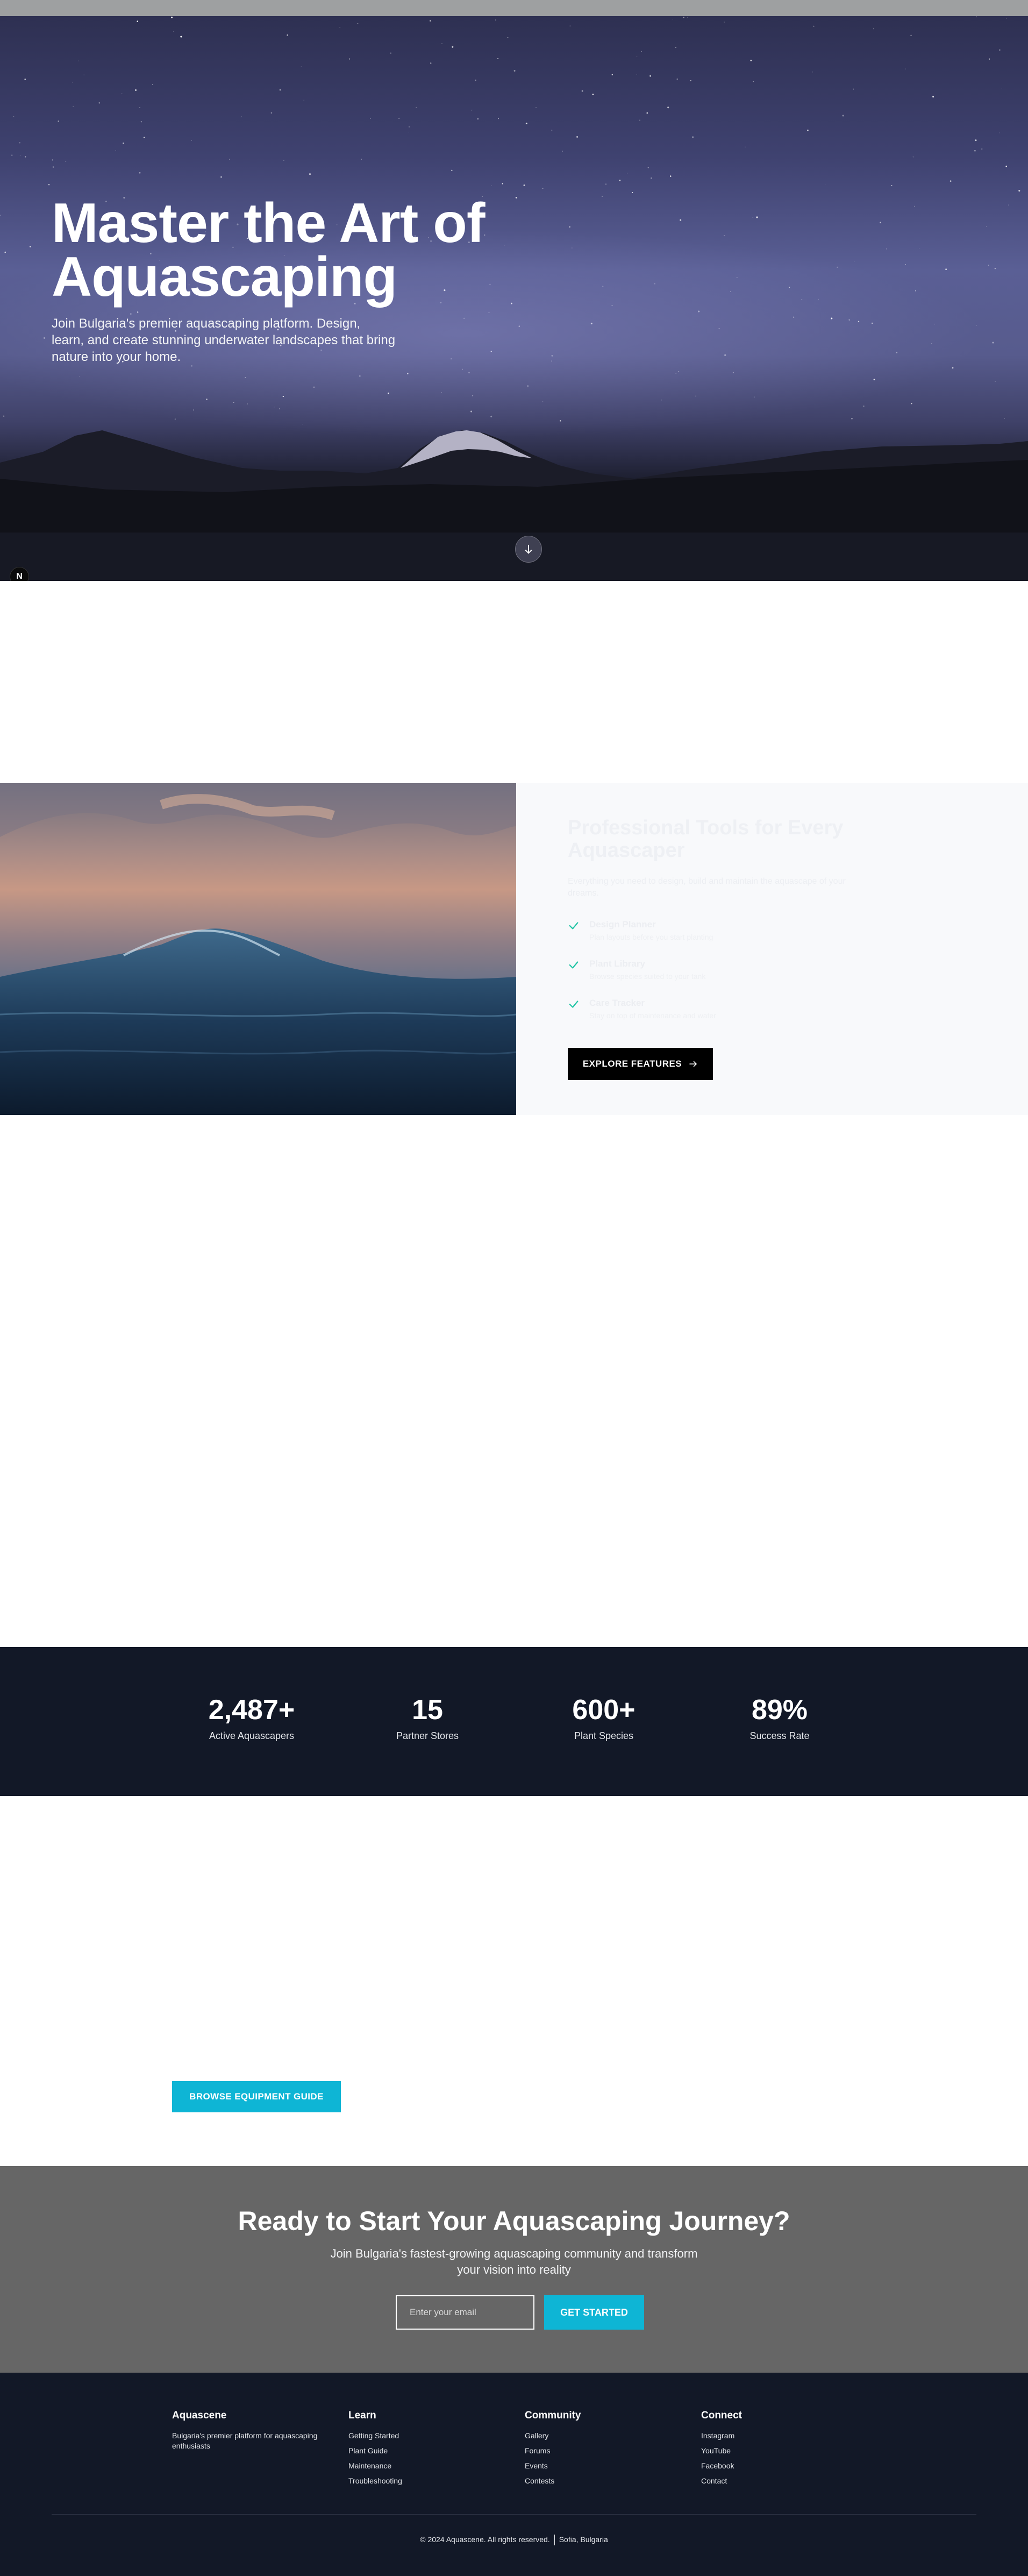 This screenshot has height=2576, width=1028. What do you see at coordinates (514, 8) in the screenshot?
I see `top-strip` at bounding box center [514, 8].